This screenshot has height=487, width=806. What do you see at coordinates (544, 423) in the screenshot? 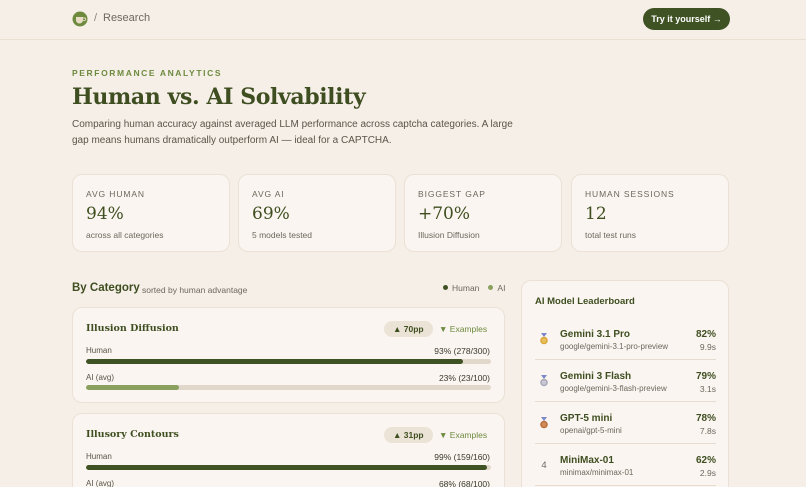
I see `bronze-medal-icon` at bounding box center [544, 423].